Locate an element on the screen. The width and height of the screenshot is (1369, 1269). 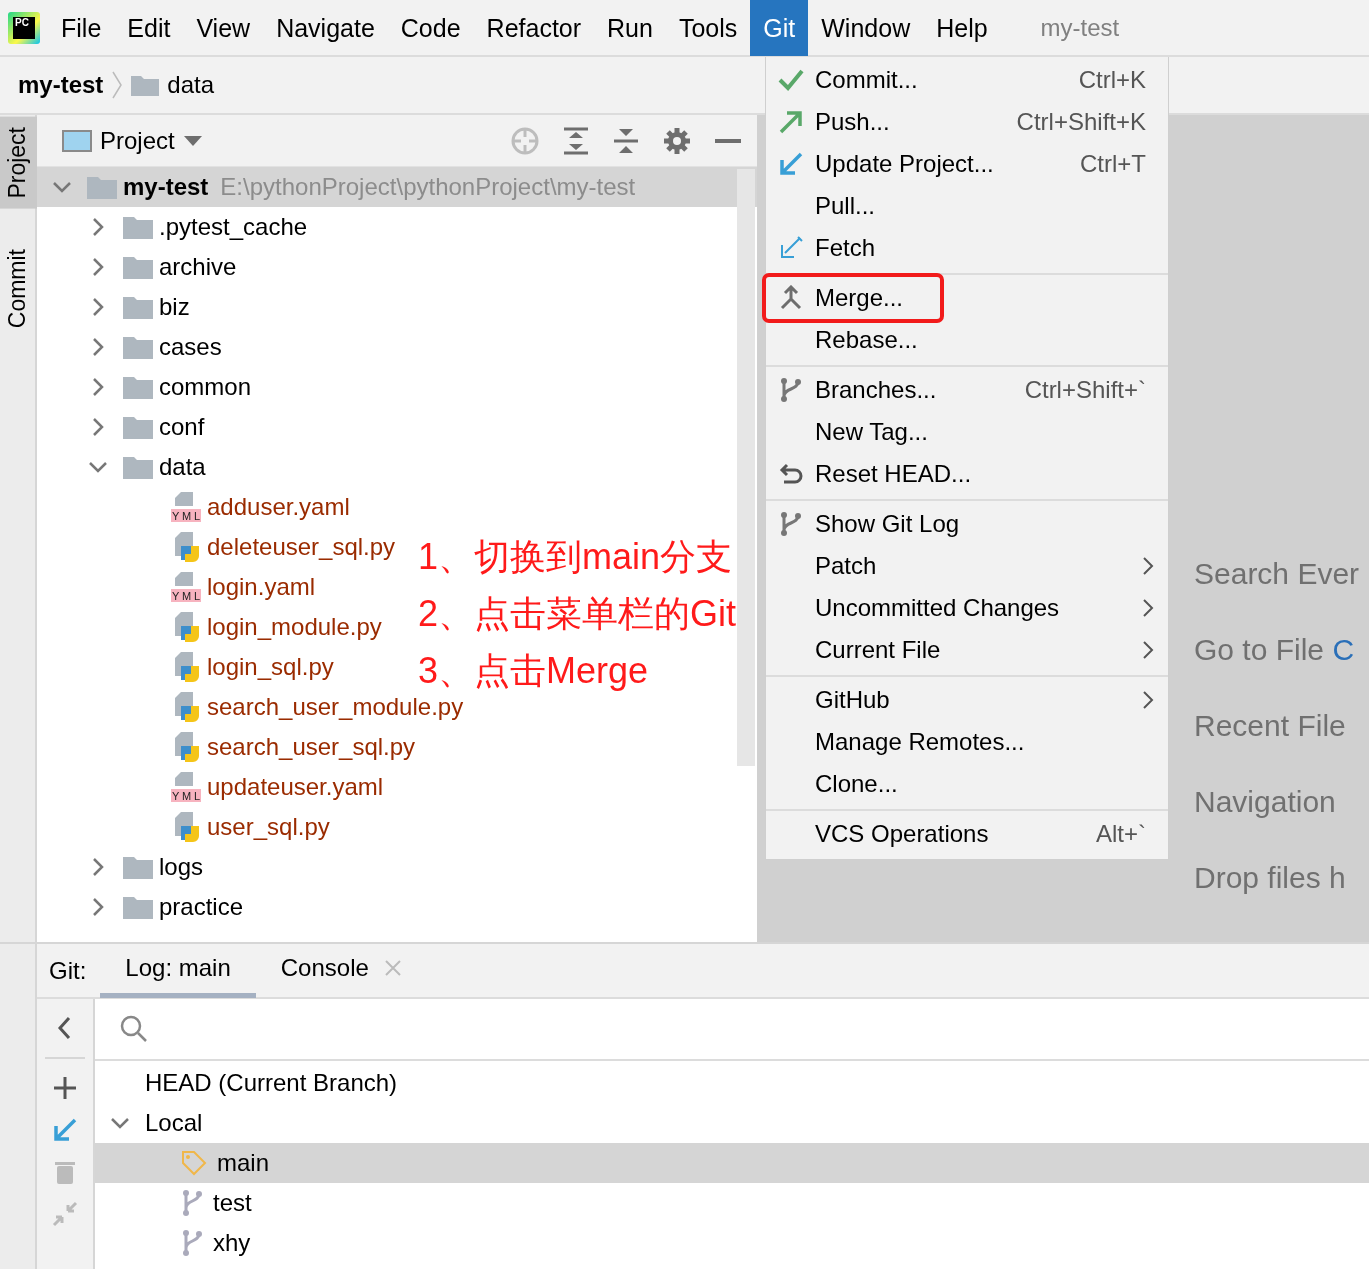
search-icon is located at coordinates (134, 1029).